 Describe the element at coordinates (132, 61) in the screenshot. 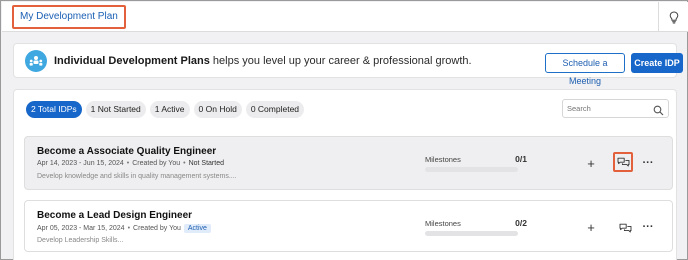

I see `banner-title: Individual Development Plans` at that location.